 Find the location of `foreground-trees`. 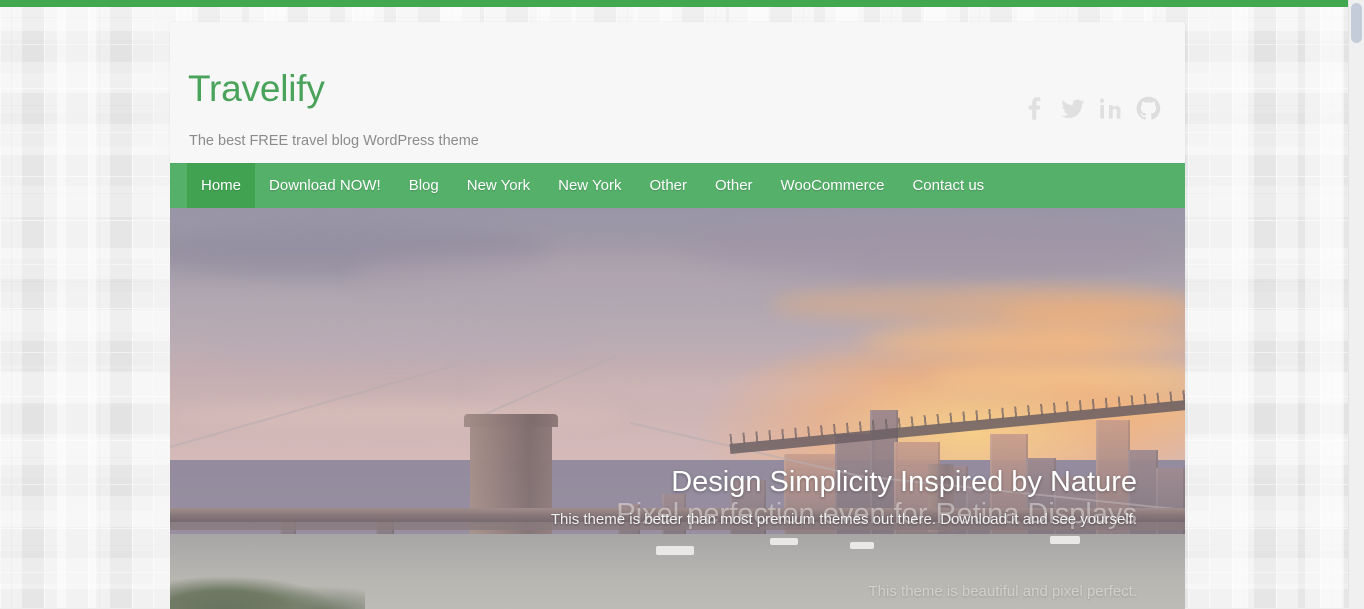

foreground-trees is located at coordinates (267, 588).